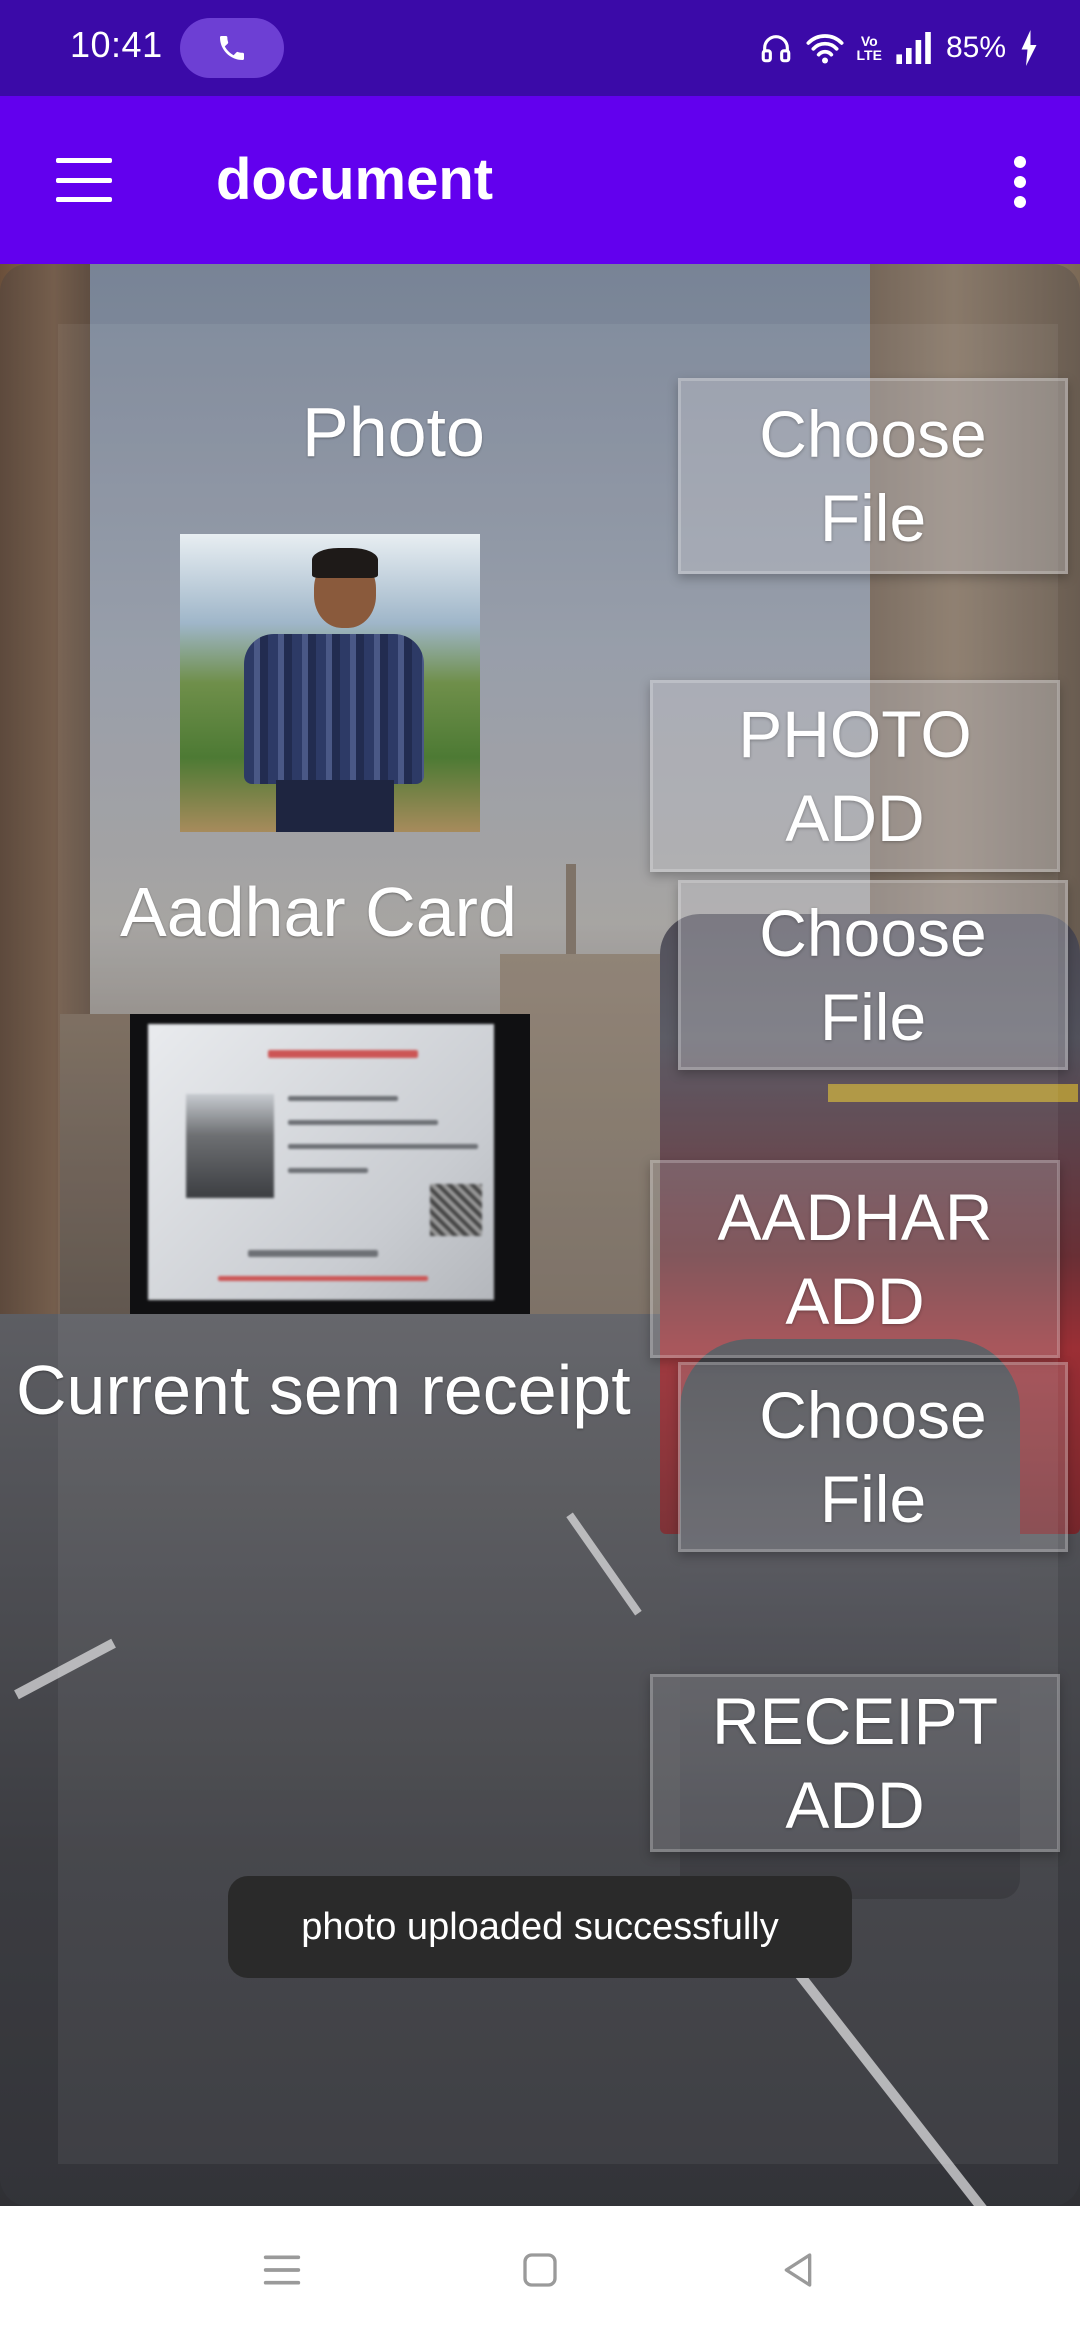 The height and width of the screenshot is (2340, 1080). What do you see at coordinates (798, 2270) in the screenshot?
I see `back-icon` at bounding box center [798, 2270].